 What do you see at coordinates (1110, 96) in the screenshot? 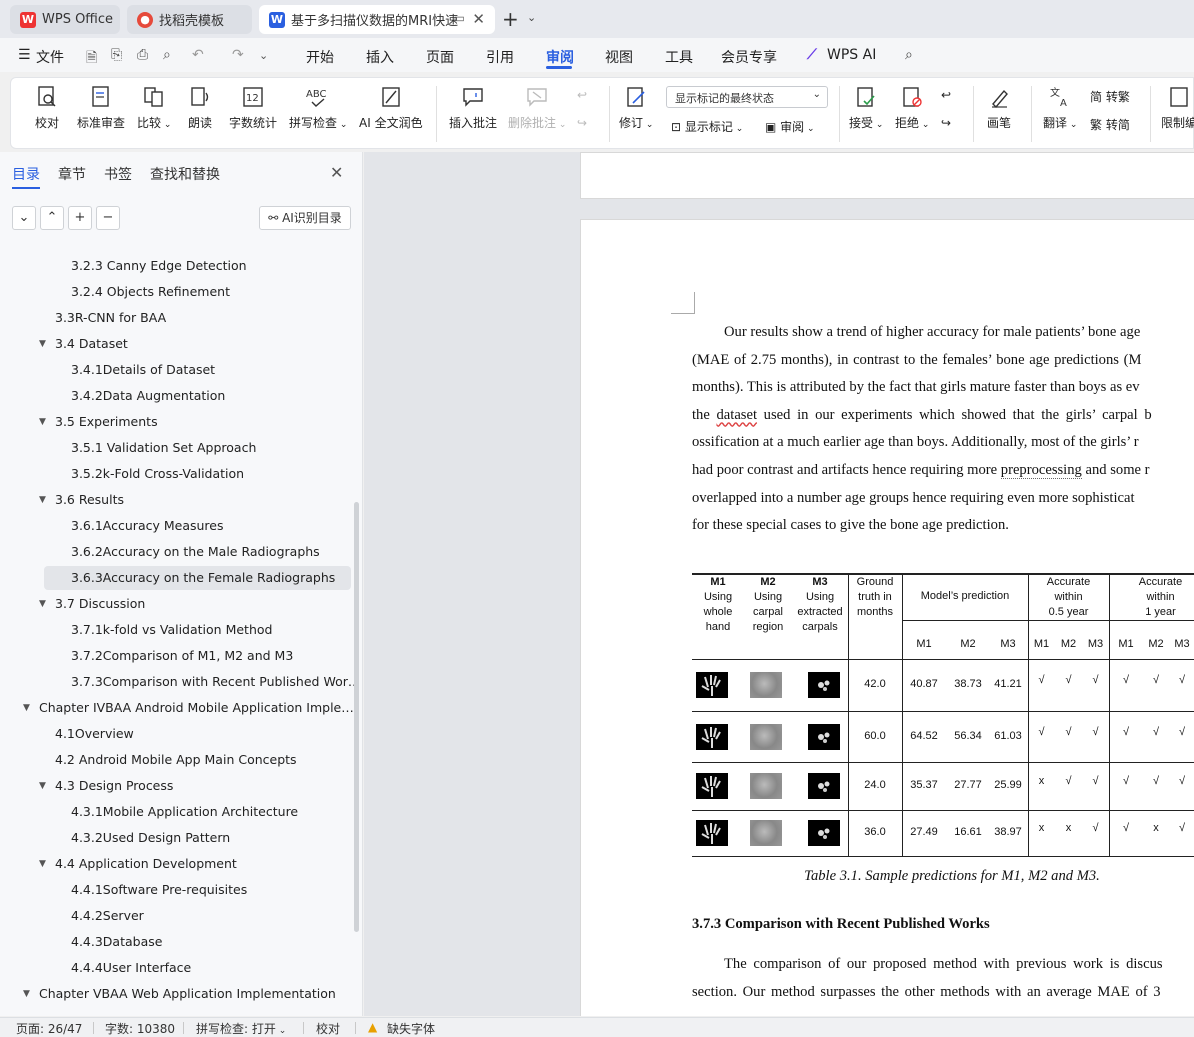
I see `to-traditional-button: 简 转繁` at bounding box center [1110, 96].